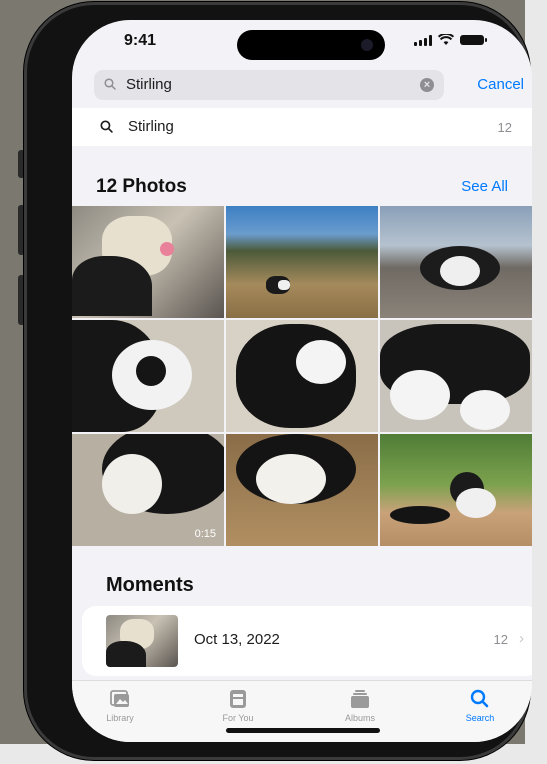  I want to click on photo-library-icon, so click(119, 698).